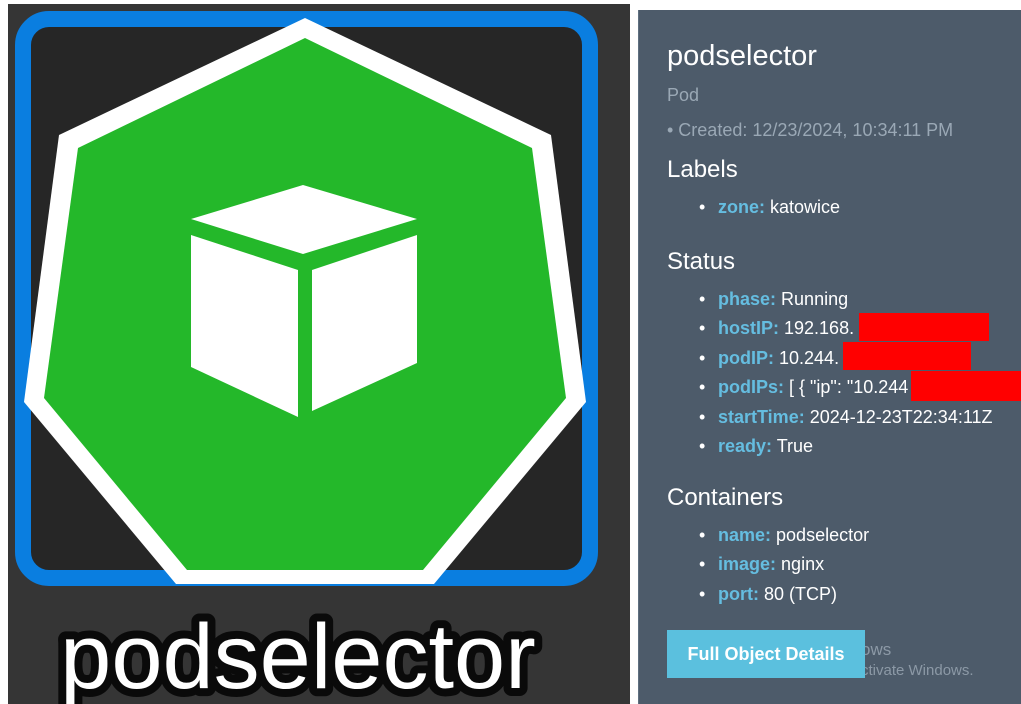  Describe the element at coordinates (683, 95) in the screenshot. I see `pod-kind: Pod` at that location.